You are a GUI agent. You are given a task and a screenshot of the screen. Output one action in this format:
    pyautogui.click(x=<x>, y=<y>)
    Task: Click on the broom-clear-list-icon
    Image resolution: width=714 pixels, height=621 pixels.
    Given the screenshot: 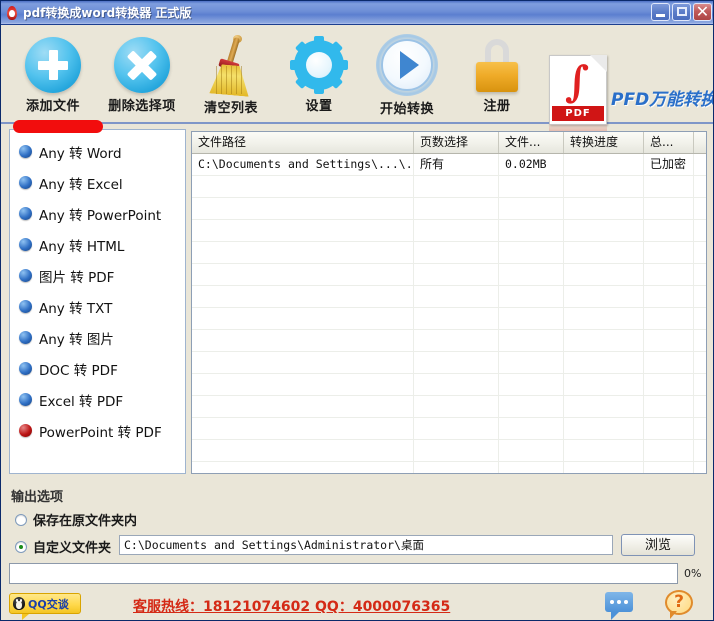 What is the action you would take?
    pyautogui.click(x=231, y=65)
    